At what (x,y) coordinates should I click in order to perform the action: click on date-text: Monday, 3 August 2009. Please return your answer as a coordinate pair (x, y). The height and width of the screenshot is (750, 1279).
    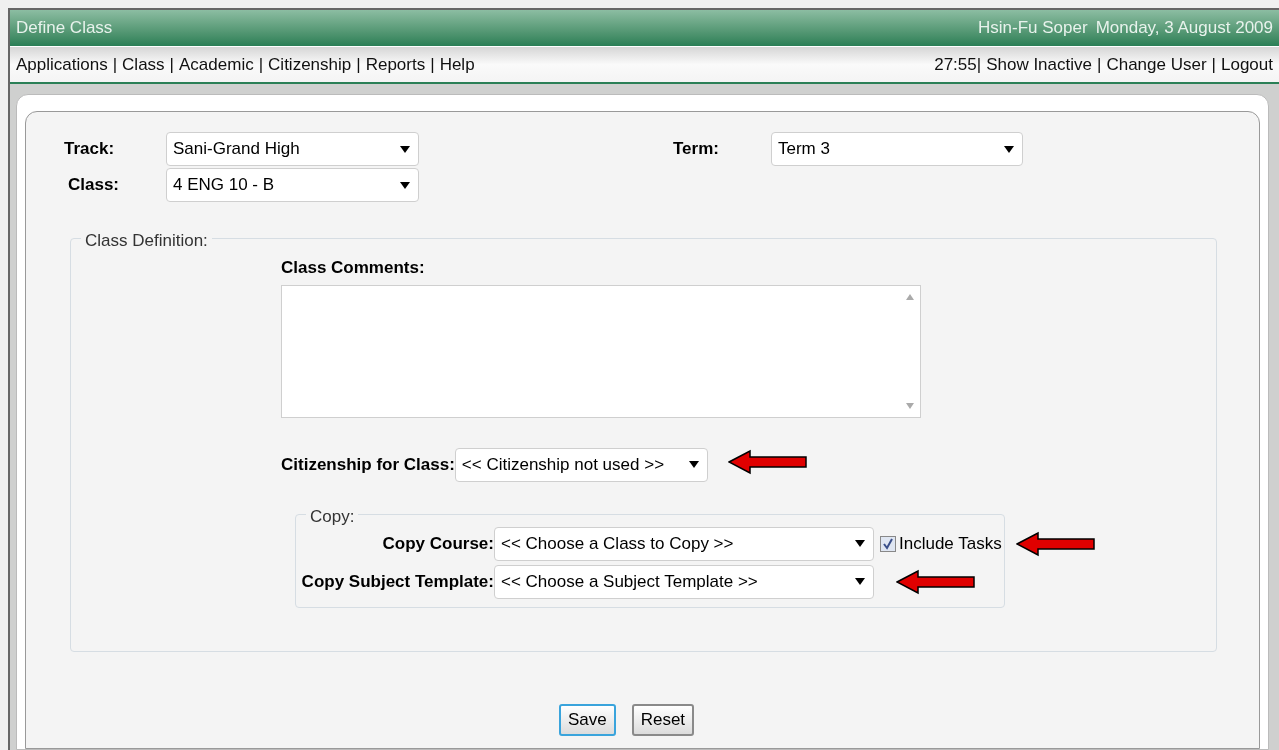
    Looking at the image, I should click on (1184, 28).